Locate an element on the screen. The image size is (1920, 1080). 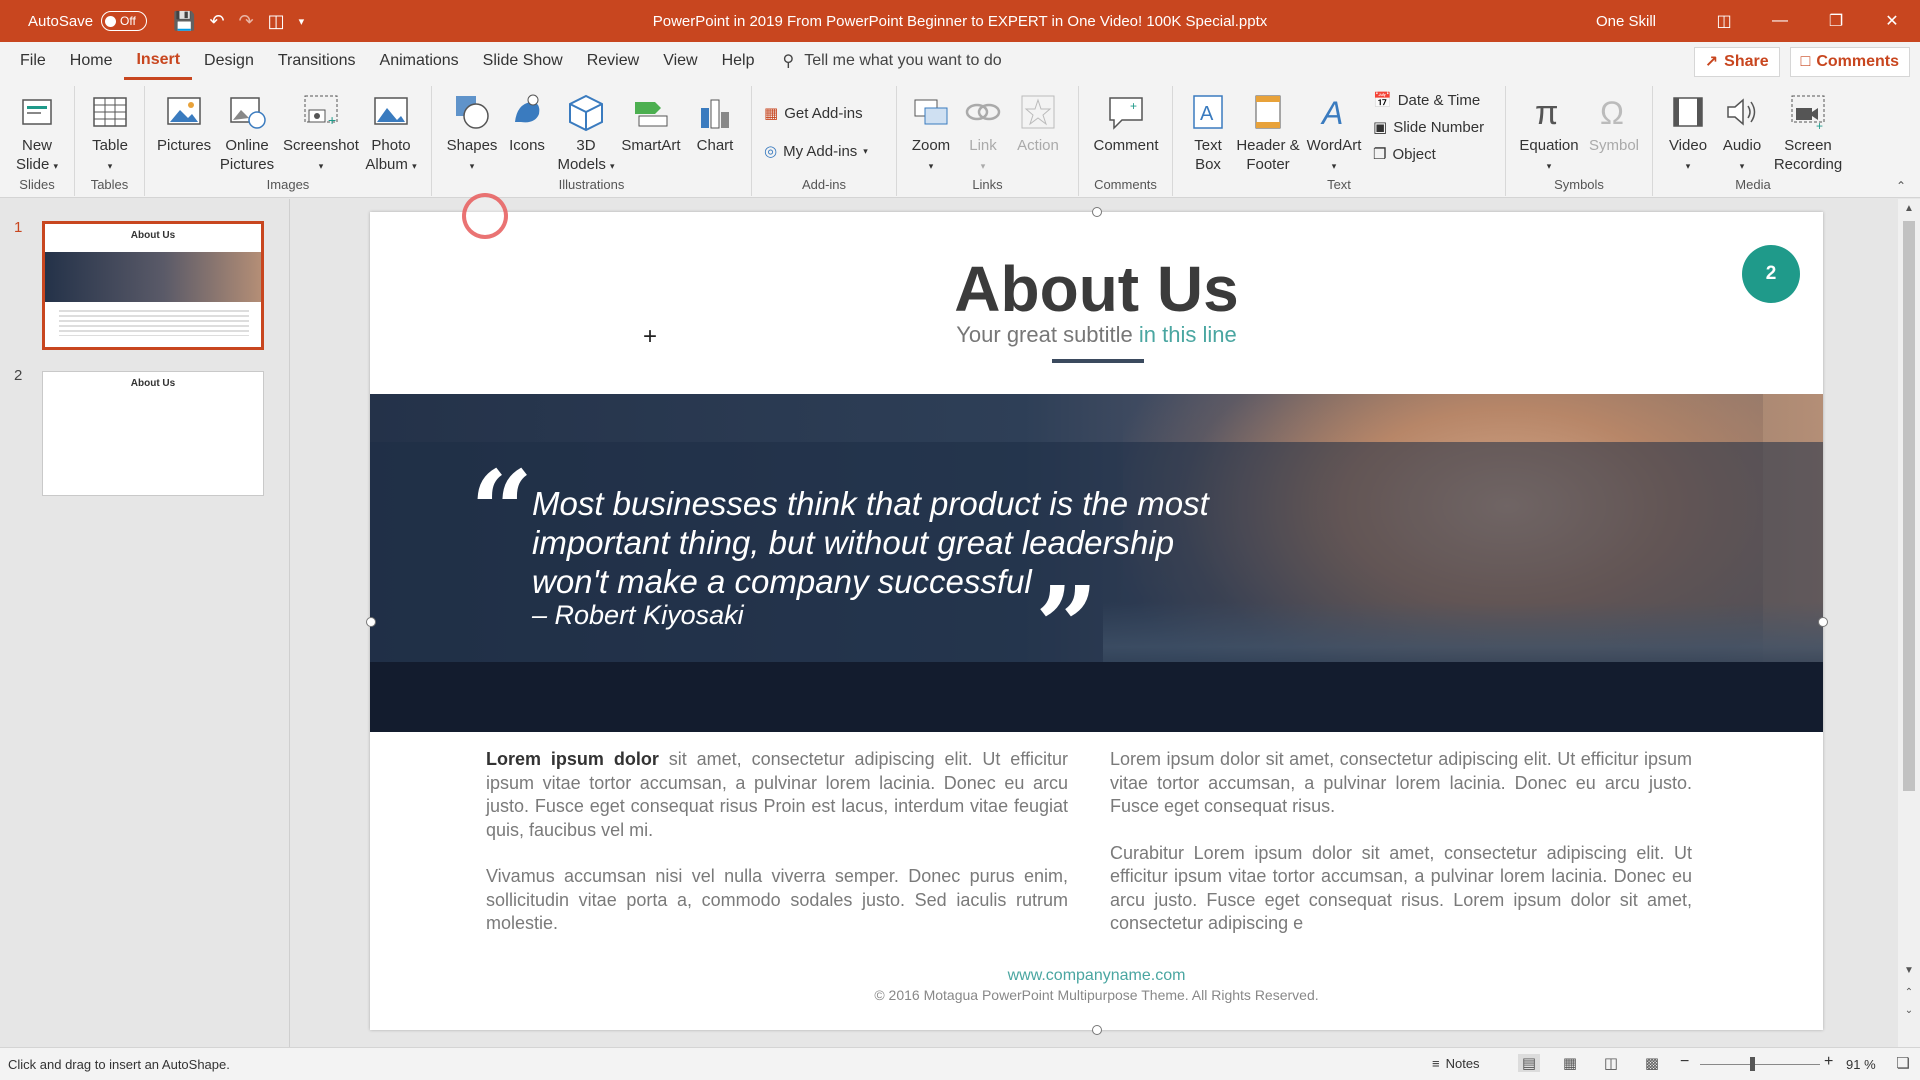
pictures-button: Pictures is located at coordinates (184, 123).